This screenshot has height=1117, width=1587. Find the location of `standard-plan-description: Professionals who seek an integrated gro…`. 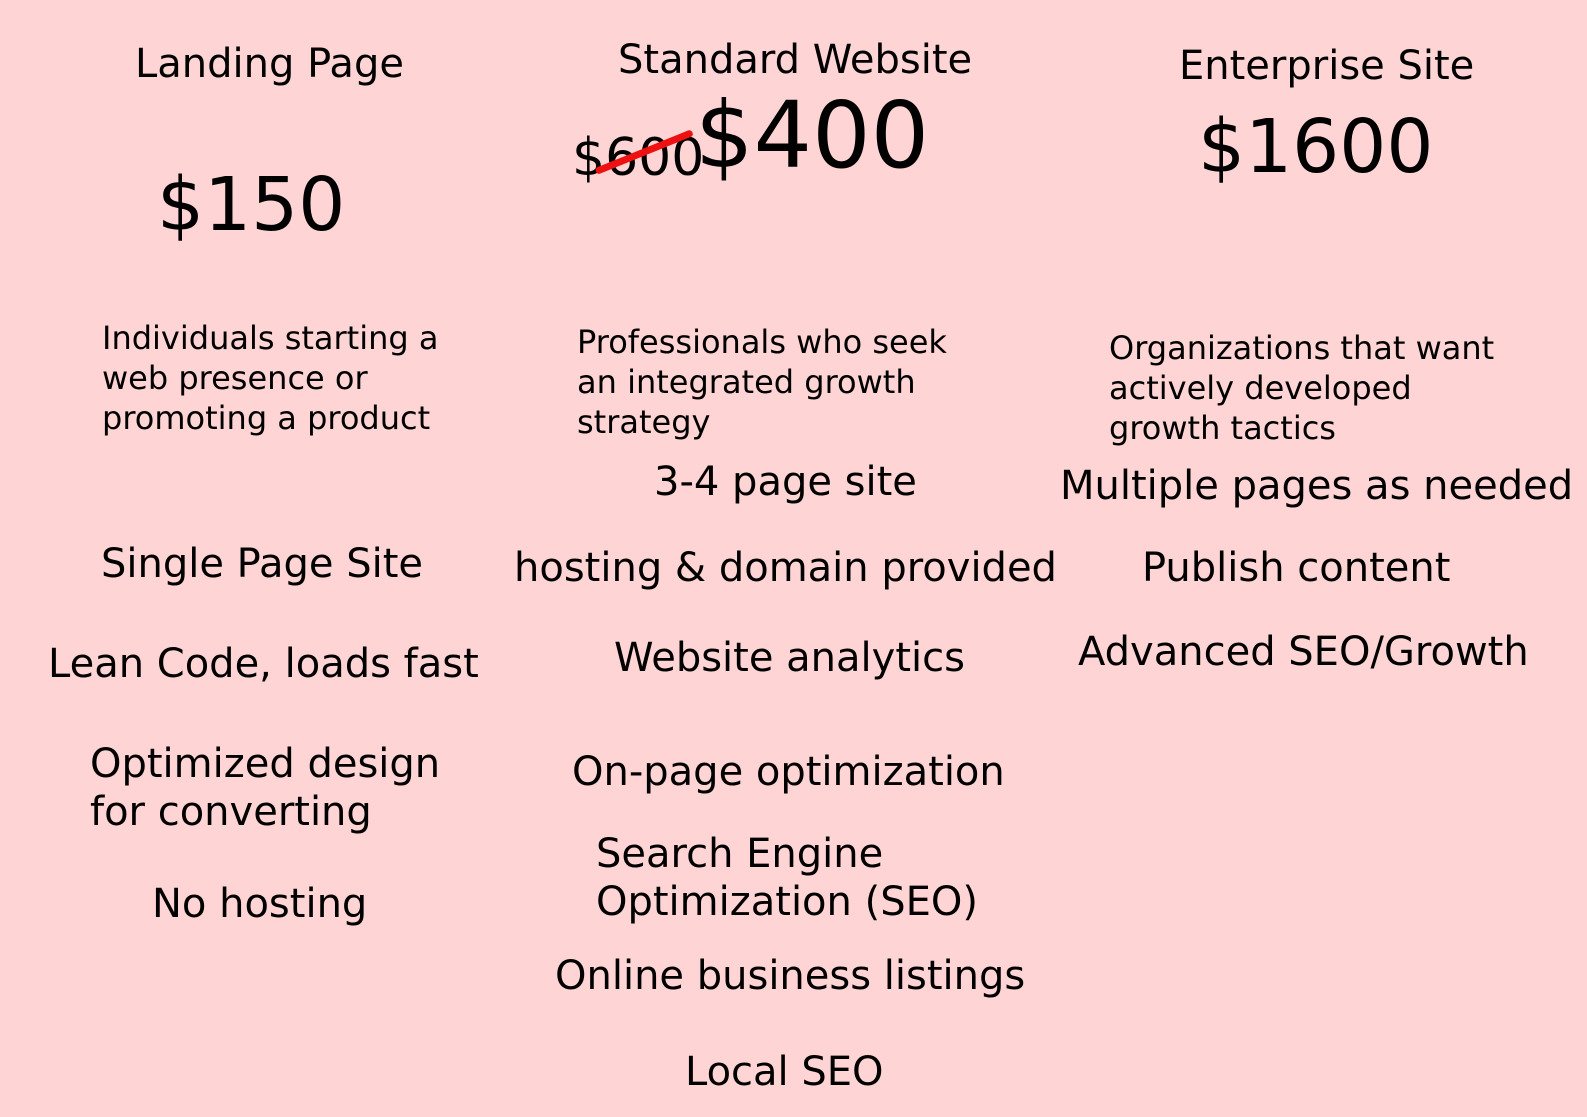

standard-plan-description: Professionals who seek an integrated gro… is located at coordinates (762, 382).